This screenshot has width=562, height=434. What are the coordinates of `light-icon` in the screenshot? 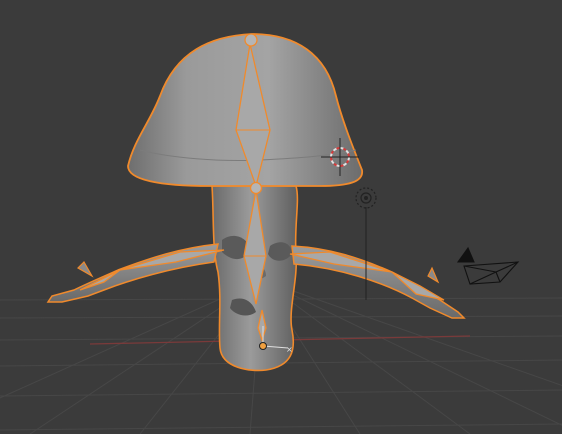 It's located at (366, 243).